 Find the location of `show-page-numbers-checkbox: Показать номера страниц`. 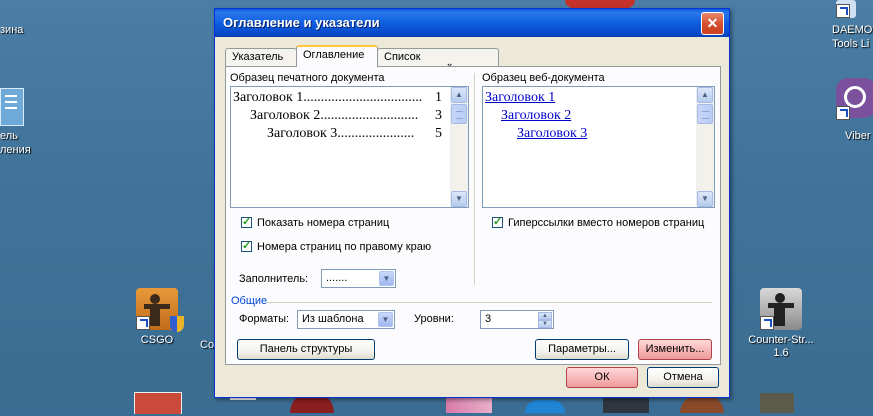

show-page-numbers-checkbox: Показать номера страниц is located at coordinates (315, 222).